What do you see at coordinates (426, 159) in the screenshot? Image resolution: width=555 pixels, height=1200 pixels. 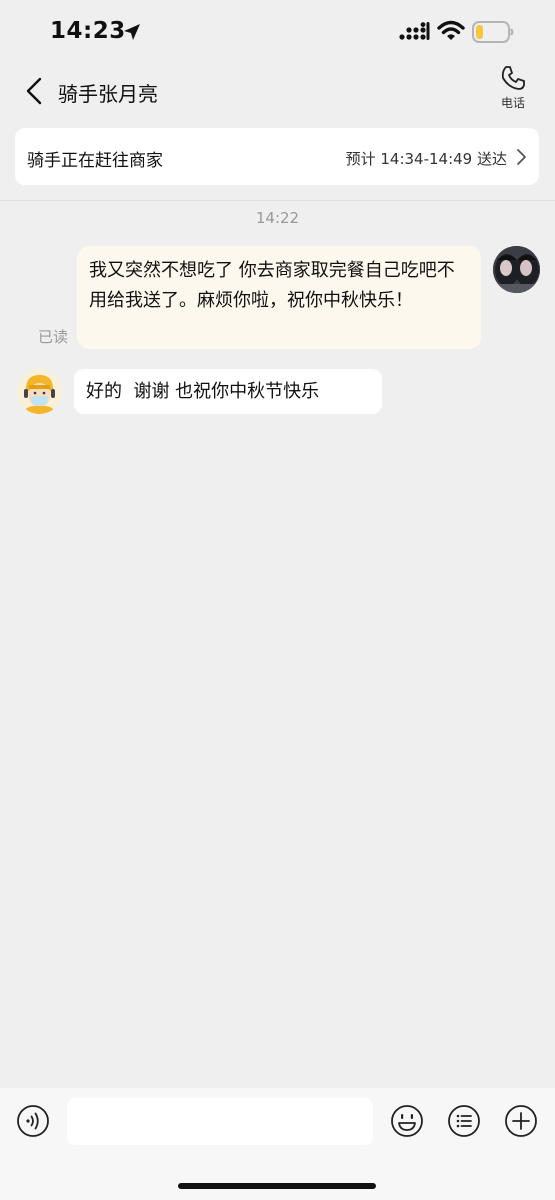 I see `delivery-eta: 预计 14:34-14:49 送达` at bounding box center [426, 159].